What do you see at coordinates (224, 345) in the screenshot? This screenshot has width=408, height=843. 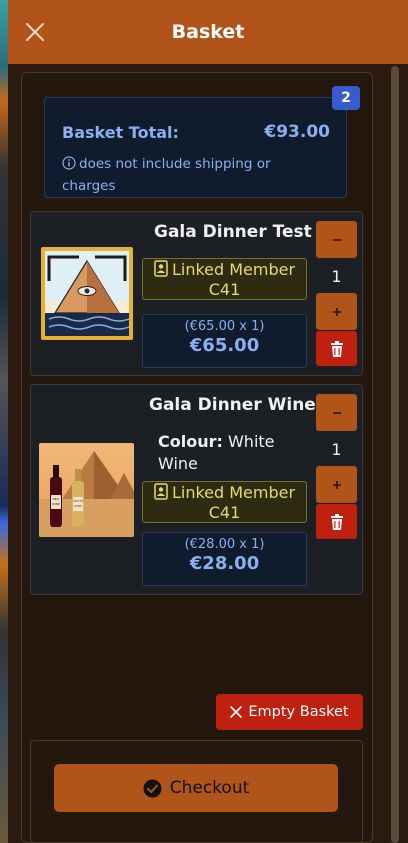 I see `item-total-price: €65.00` at bounding box center [224, 345].